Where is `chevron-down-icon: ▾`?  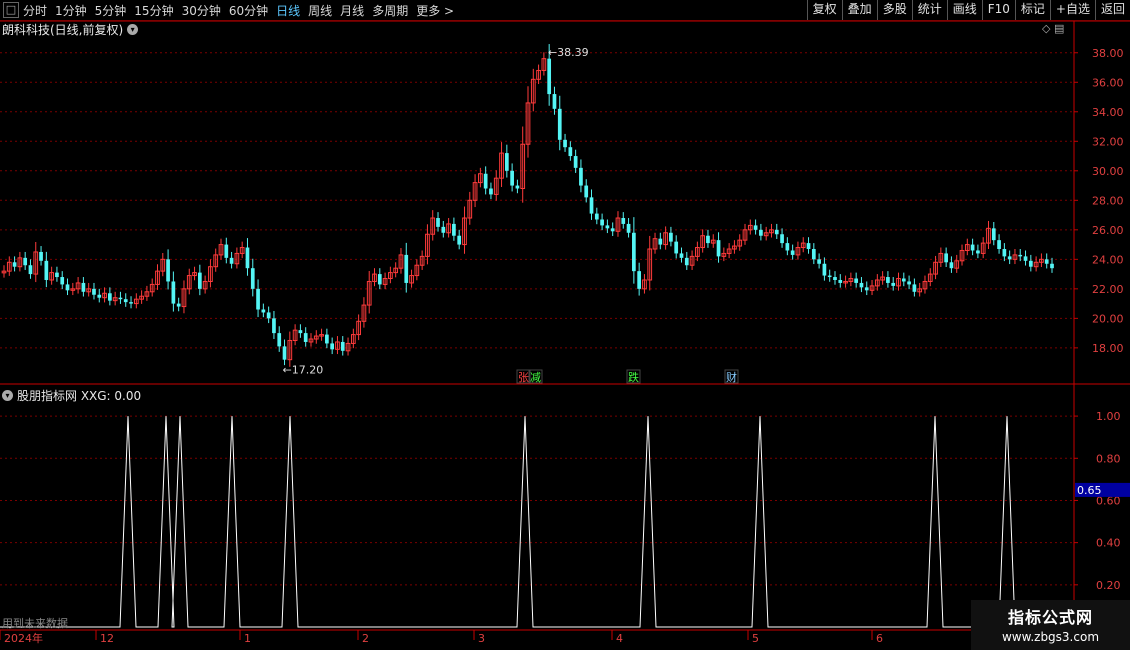 chevron-down-icon: ▾ is located at coordinates (7, 395).